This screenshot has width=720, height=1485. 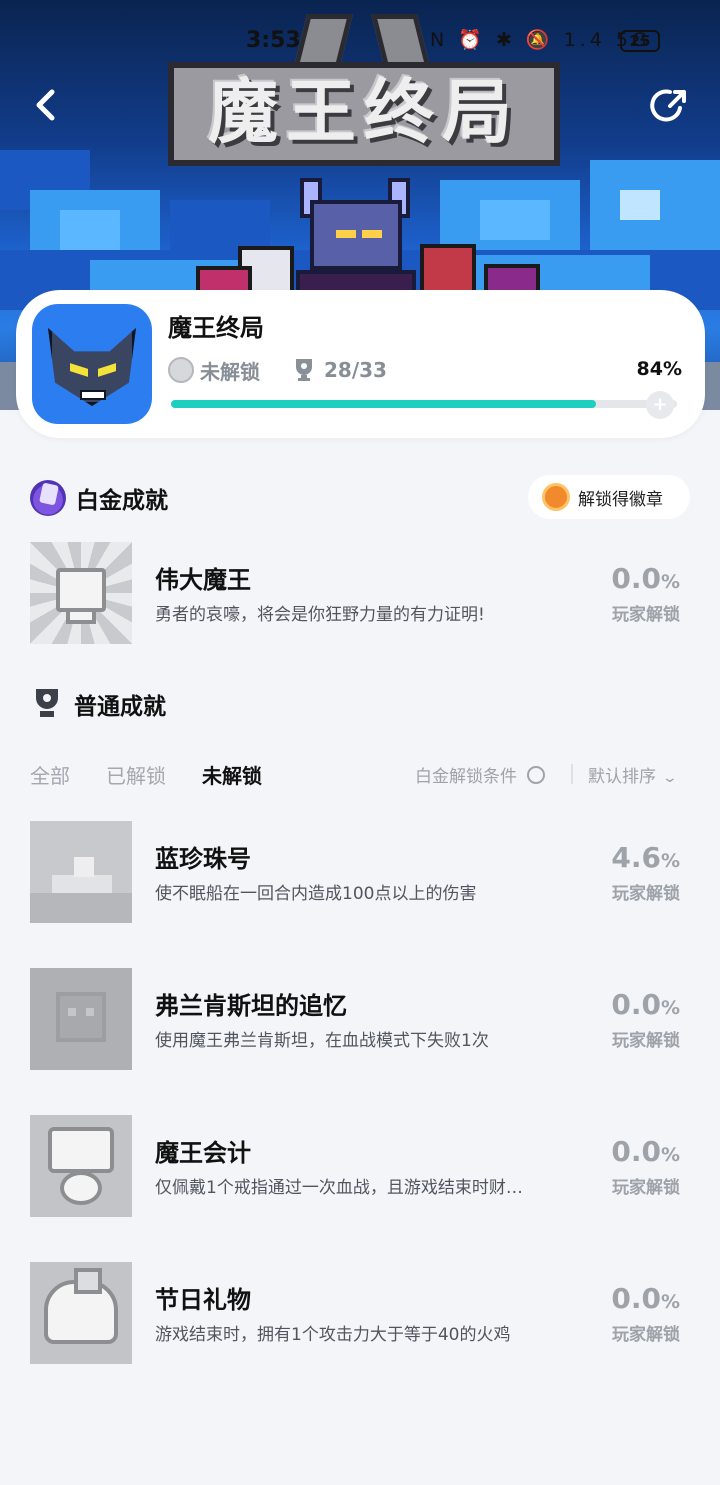 I want to click on game-name: 魔王终局, so click(x=216, y=328).